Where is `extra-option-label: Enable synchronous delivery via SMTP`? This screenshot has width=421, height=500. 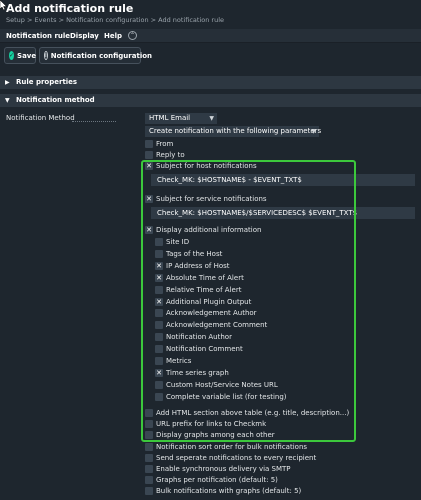 extra-option-label: Enable synchronous delivery via SMTP is located at coordinates (223, 469).